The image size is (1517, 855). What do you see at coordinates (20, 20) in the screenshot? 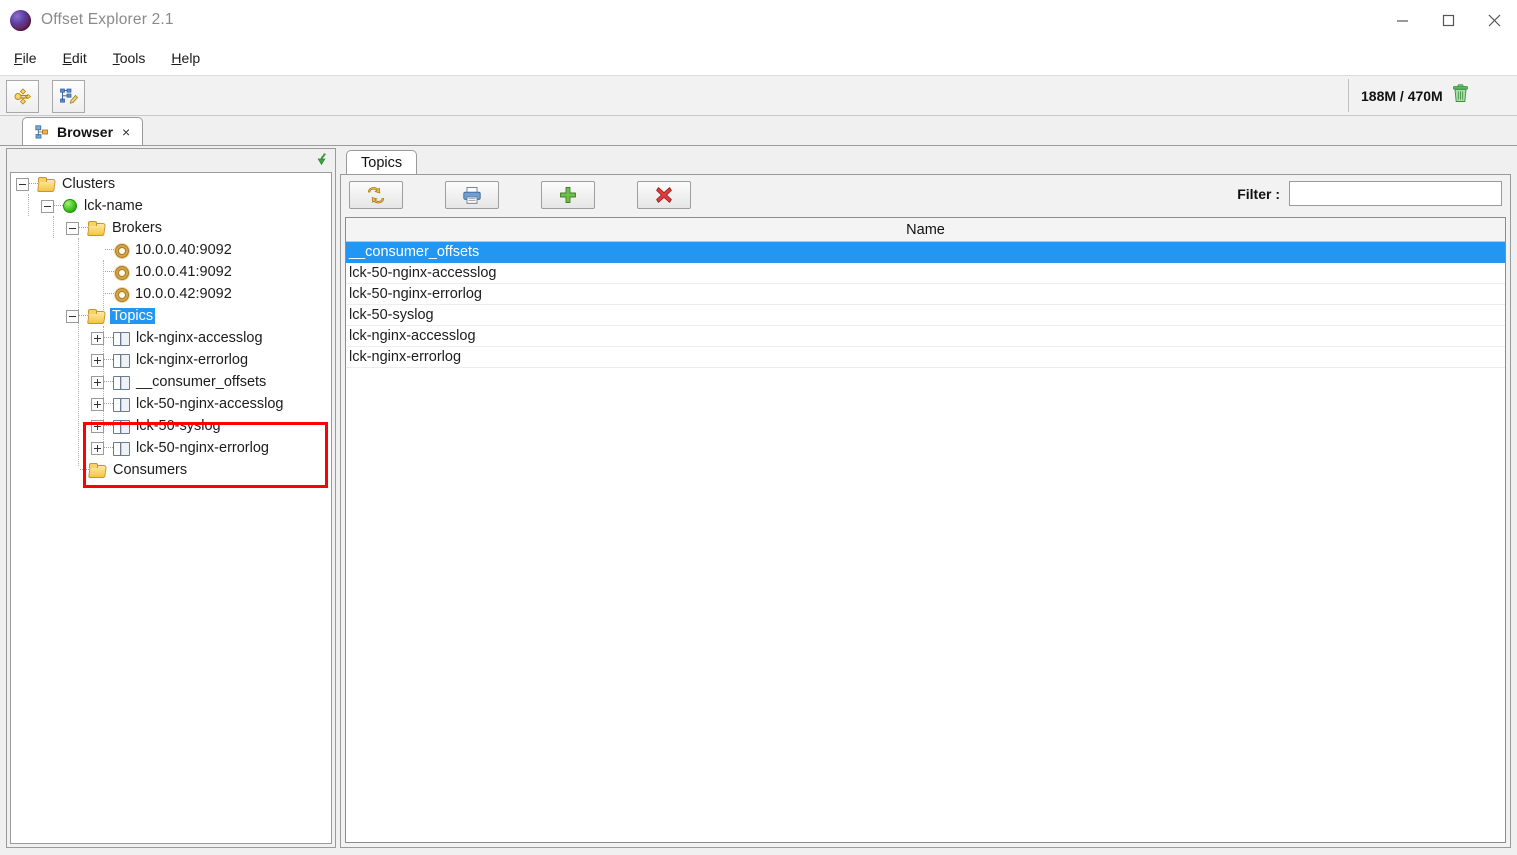
I see `sphere-icon` at bounding box center [20, 20].